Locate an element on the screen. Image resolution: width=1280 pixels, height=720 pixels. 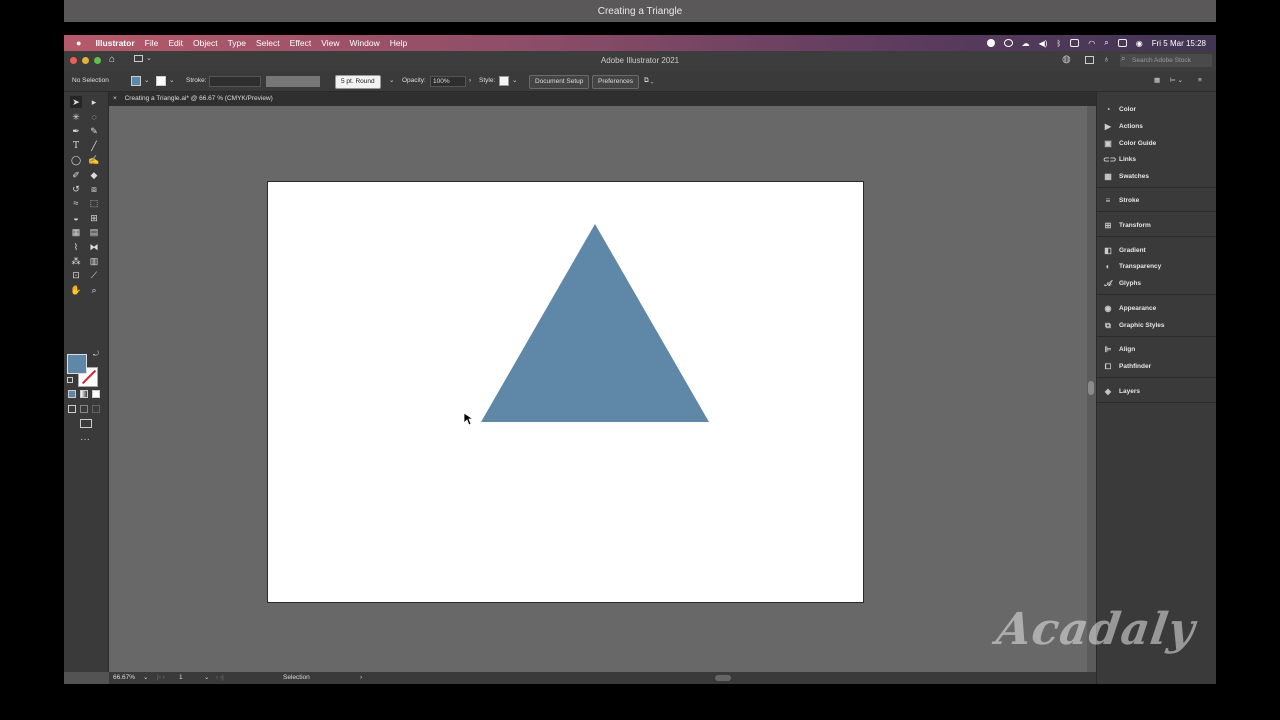
type-tool-icon: T is located at coordinates (76, 146).